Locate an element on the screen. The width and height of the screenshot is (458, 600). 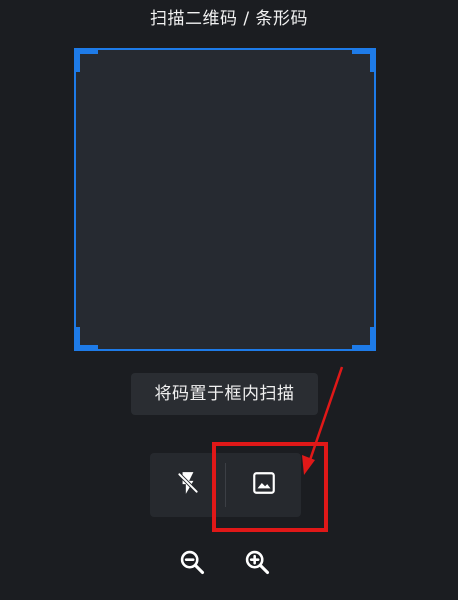
zoom-out-button is located at coordinates (192, 564).